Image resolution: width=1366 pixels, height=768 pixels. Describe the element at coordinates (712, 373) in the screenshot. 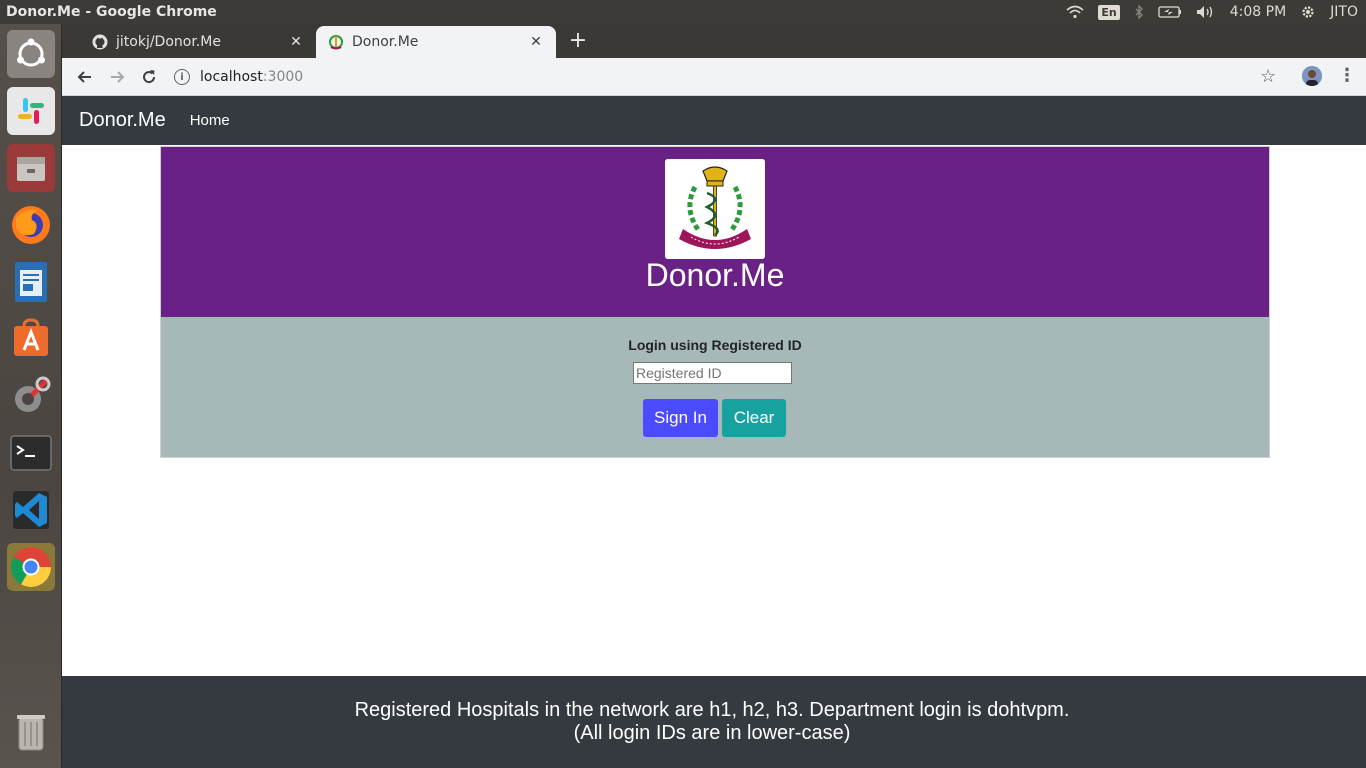

I see `registered-id-input` at that location.